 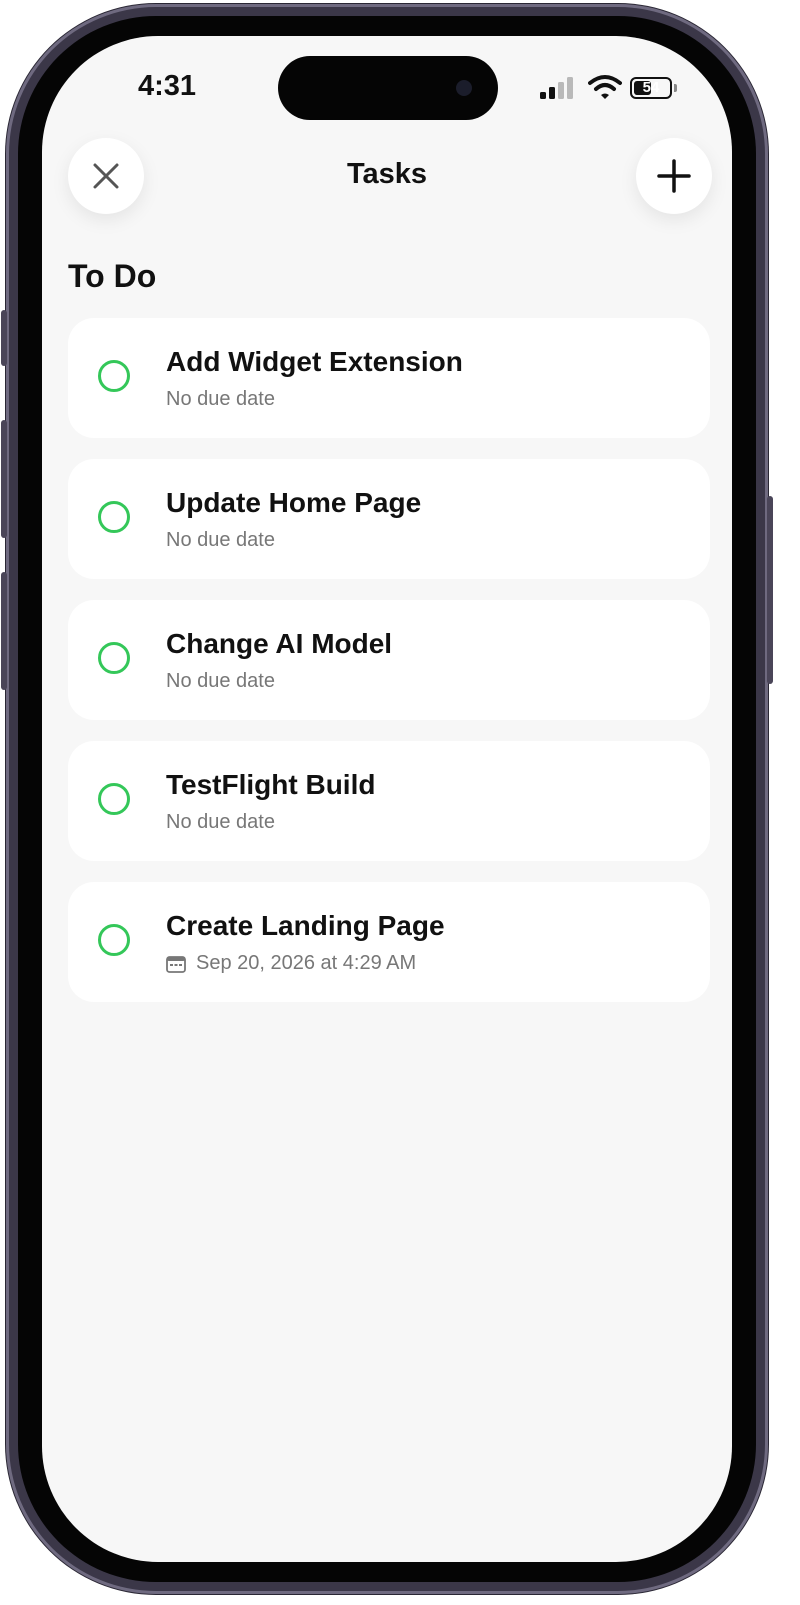 What do you see at coordinates (112, 276) in the screenshot?
I see `section-title-todo: To Do` at bounding box center [112, 276].